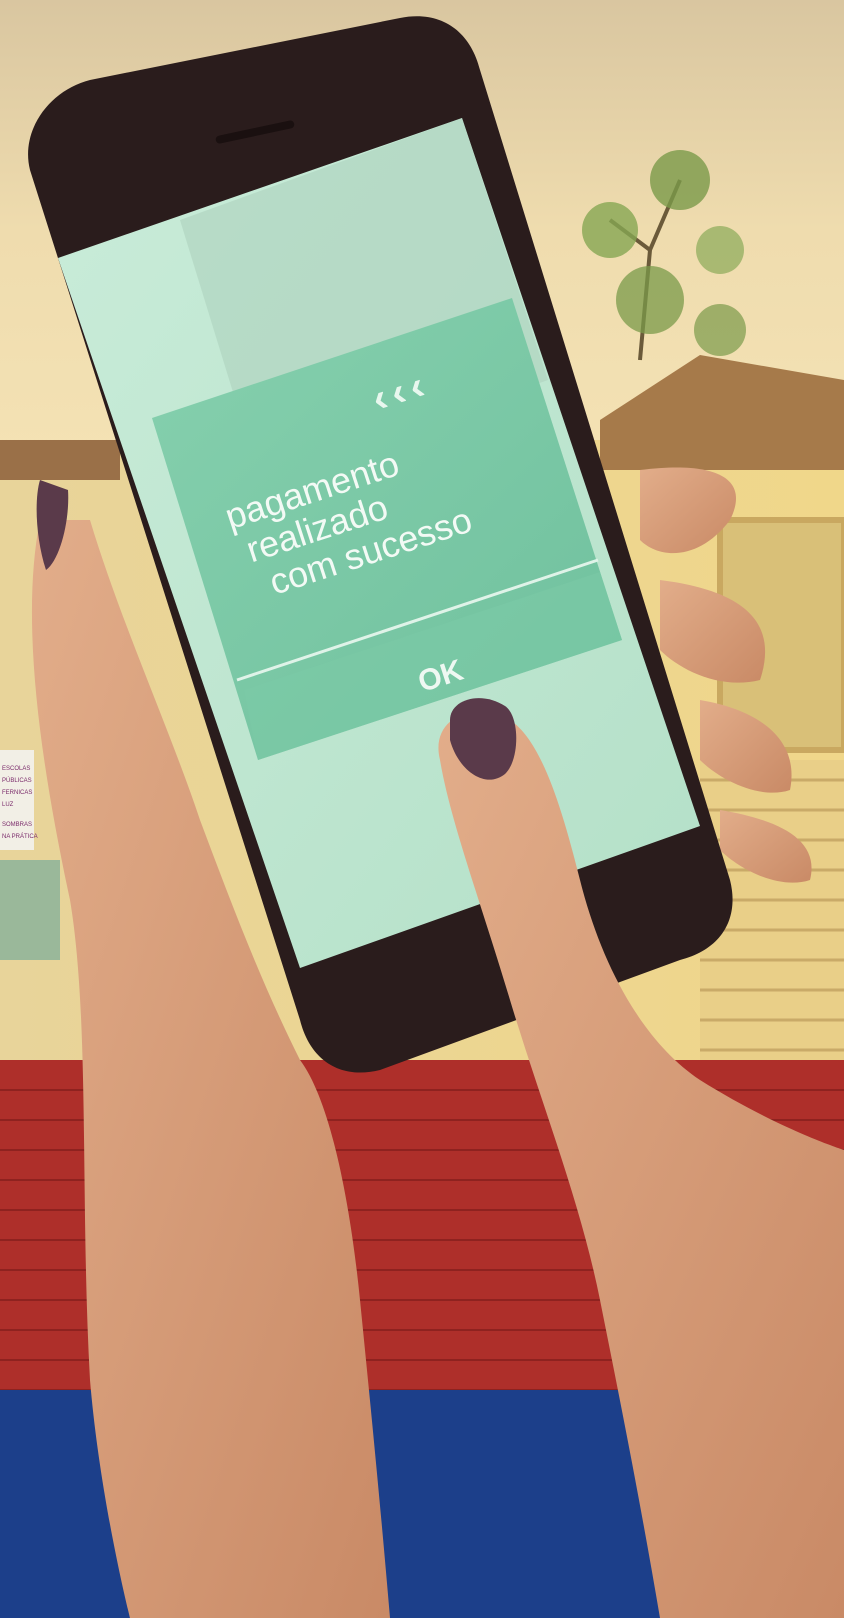 The height and width of the screenshot is (1618, 844). Describe the element at coordinates (17, 825) in the screenshot. I see `poster-line-4: SOMBRAS` at that location.